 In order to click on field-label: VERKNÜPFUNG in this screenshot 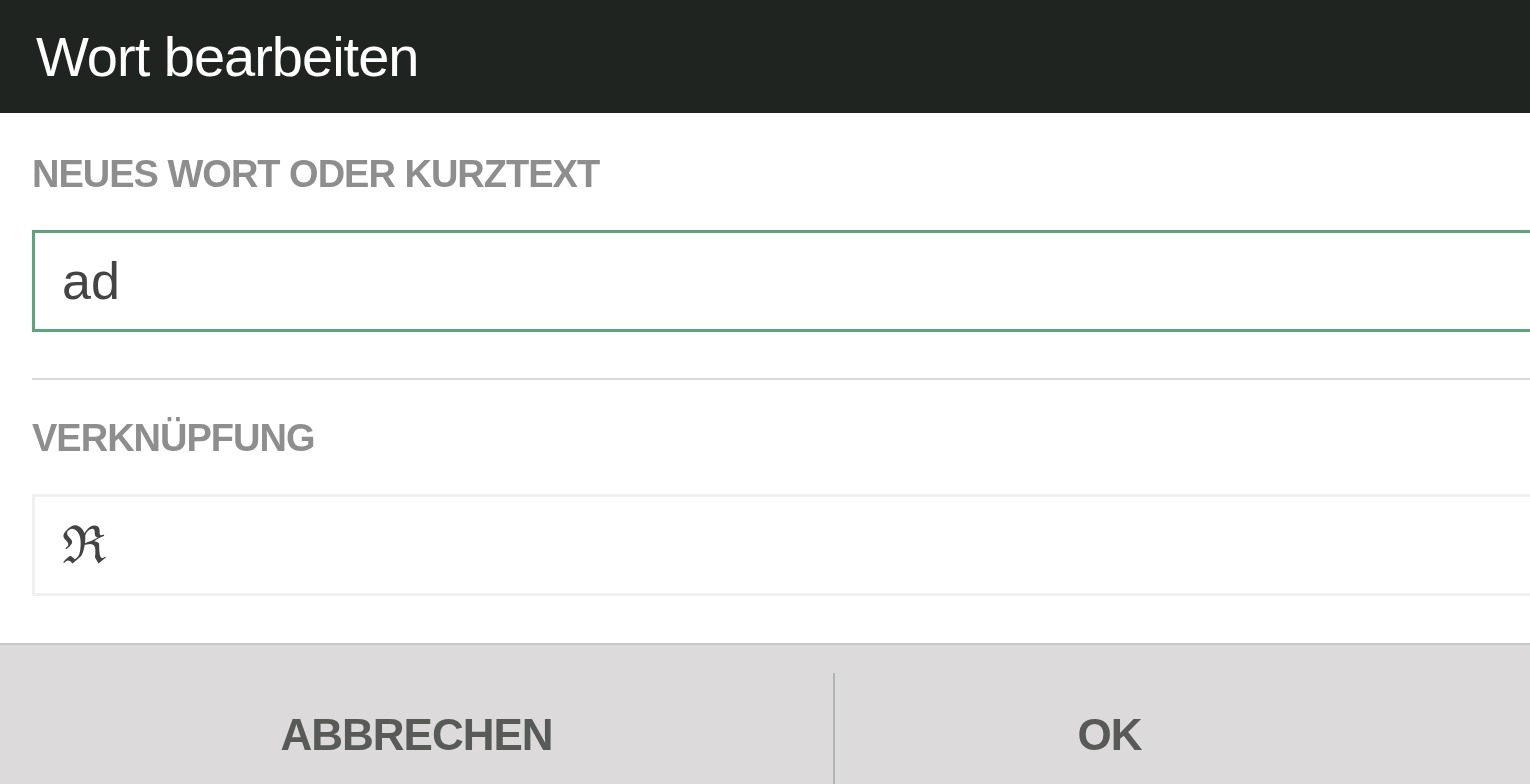, I will do `click(174, 438)`.